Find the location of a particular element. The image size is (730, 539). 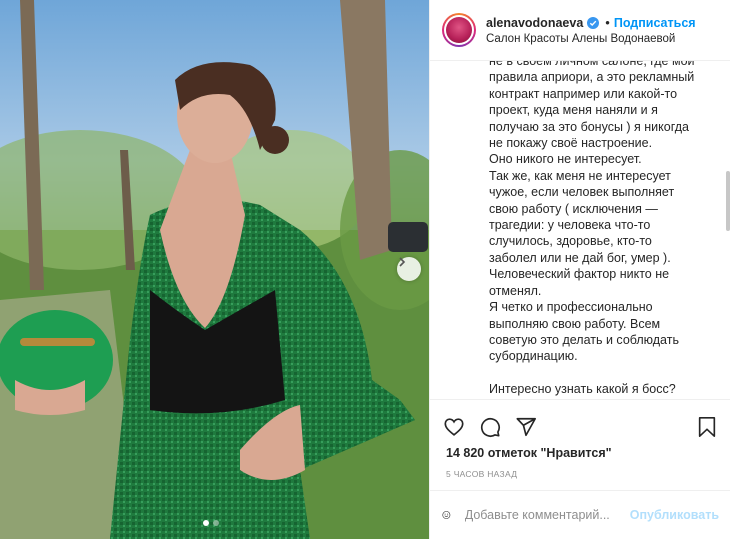

carousel-dots is located at coordinates (211, 523).